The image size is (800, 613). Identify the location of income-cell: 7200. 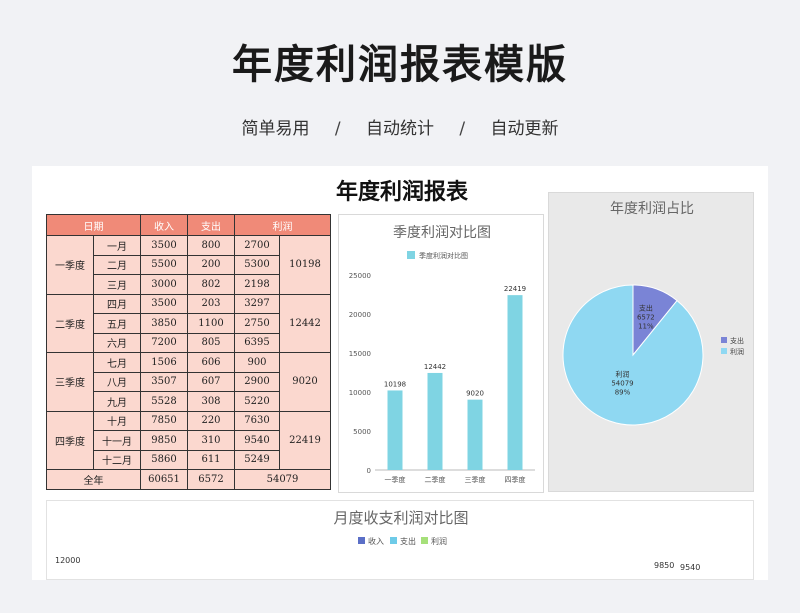
(164, 342).